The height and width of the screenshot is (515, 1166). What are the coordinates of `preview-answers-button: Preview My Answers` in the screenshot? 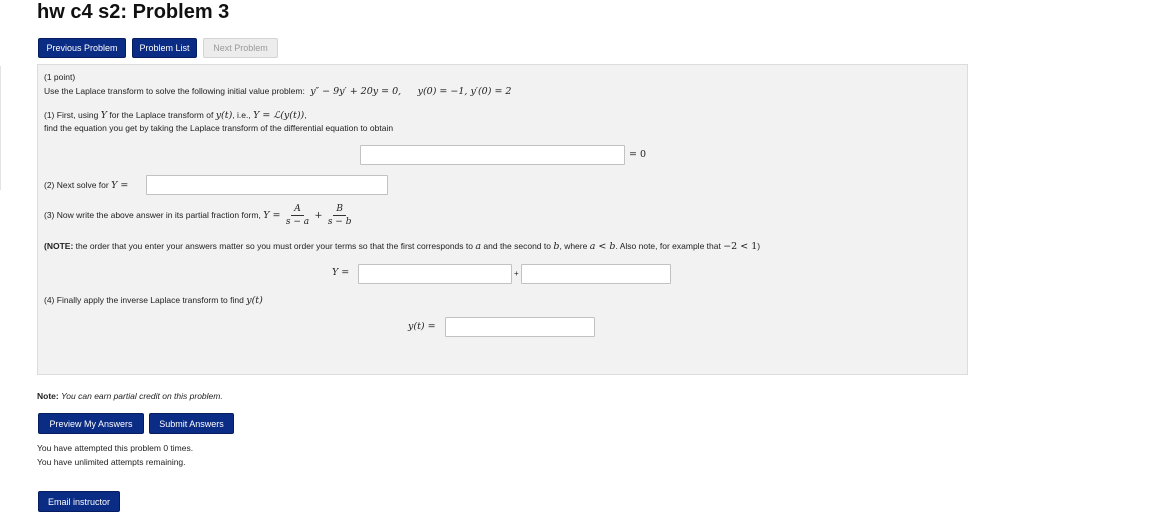 It's located at (91, 423).